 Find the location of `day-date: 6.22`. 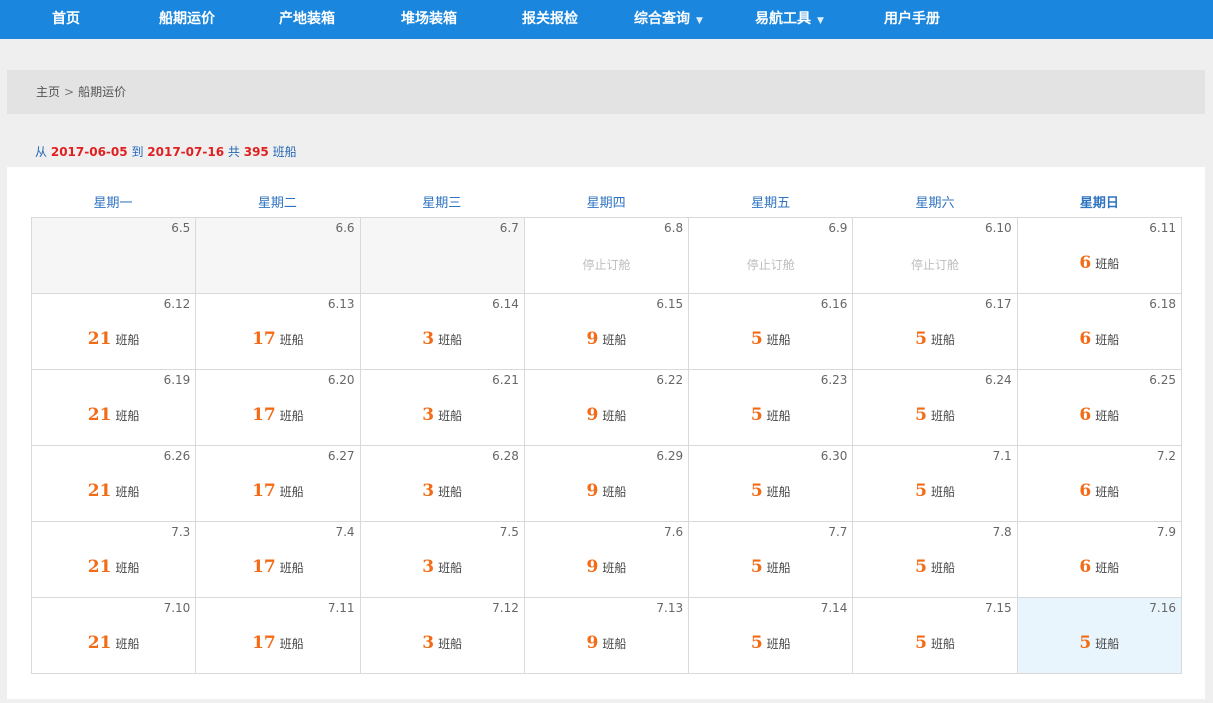

day-date: 6.22 is located at coordinates (670, 380).